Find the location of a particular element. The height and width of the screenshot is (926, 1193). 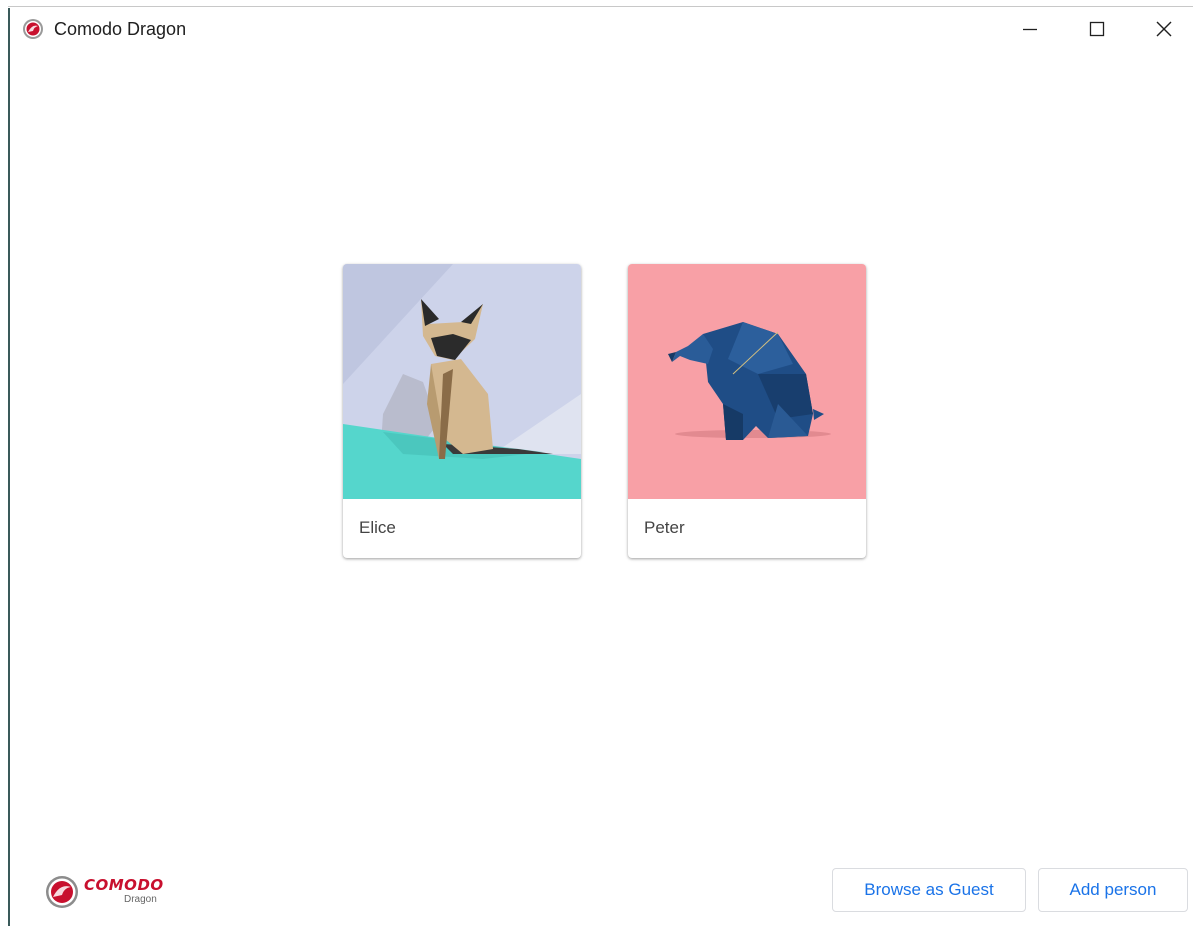

logo-subtitle: Dragon is located at coordinates (140, 899).